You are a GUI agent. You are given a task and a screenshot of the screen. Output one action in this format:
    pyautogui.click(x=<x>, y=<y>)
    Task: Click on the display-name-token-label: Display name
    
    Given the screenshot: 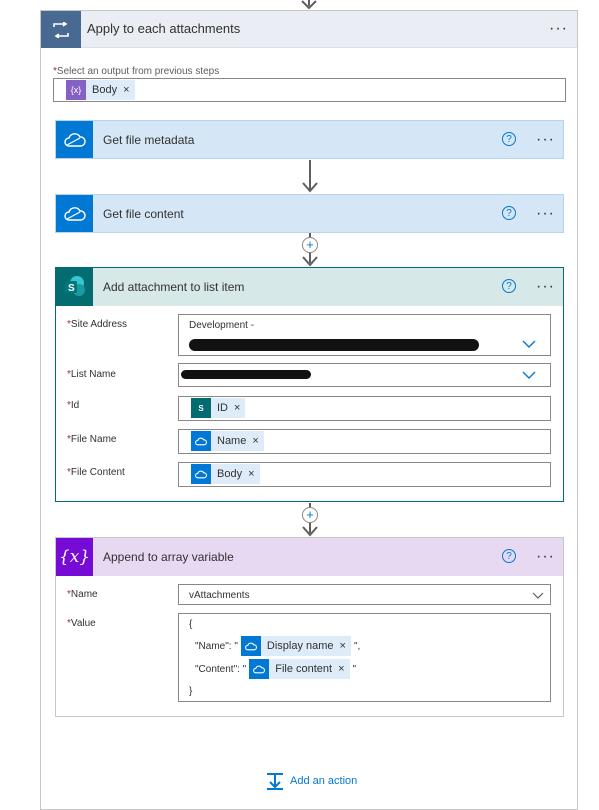 What is the action you would take?
    pyautogui.click(x=300, y=646)
    